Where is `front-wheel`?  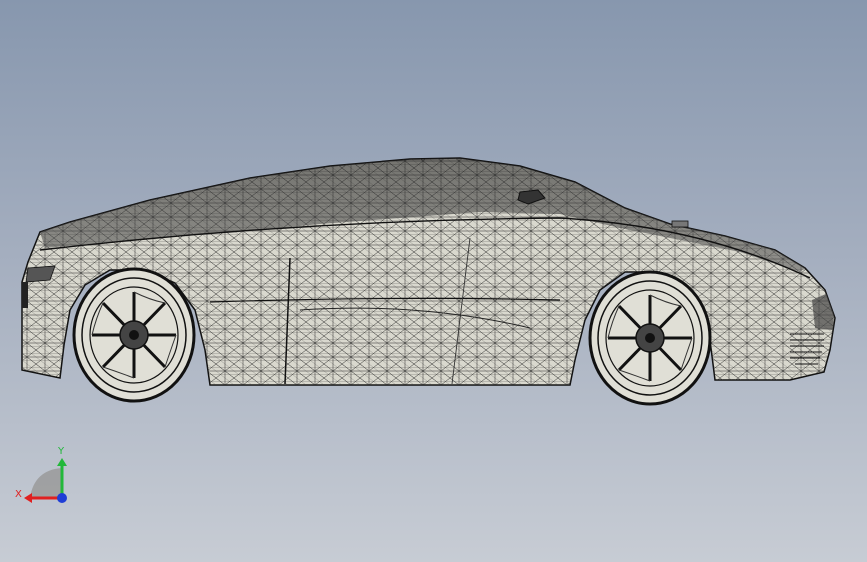
front-wheel is located at coordinates (134, 335).